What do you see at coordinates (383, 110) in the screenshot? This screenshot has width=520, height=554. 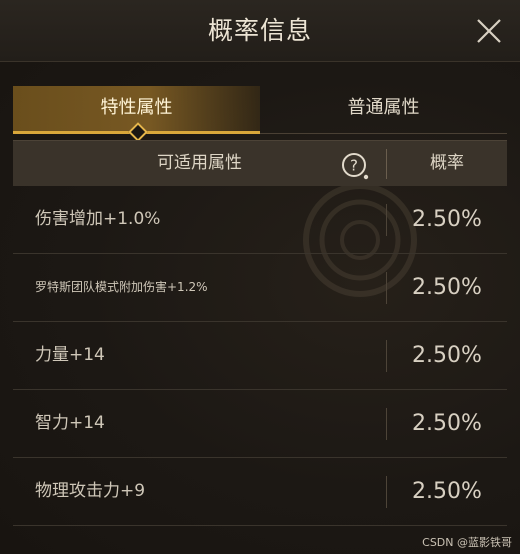 I see `tab-normal-attributes: 普通属性` at bounding box center [383, 110].